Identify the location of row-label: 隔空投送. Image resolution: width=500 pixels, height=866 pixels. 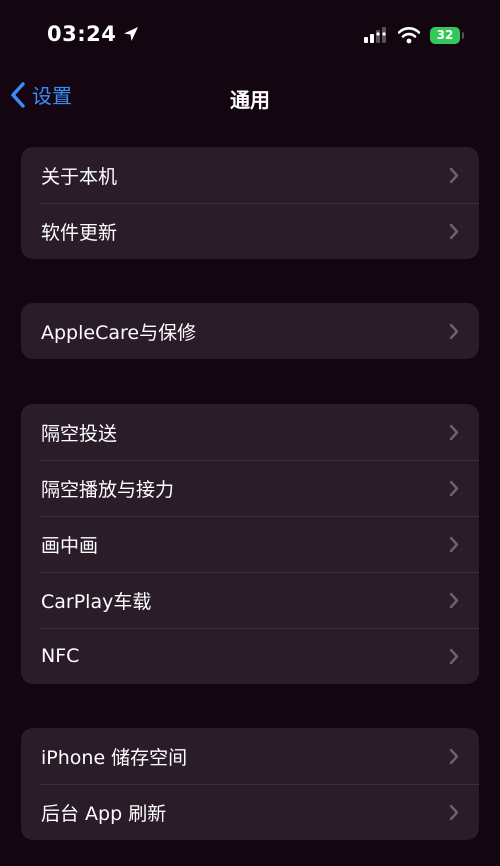
(79, 433).